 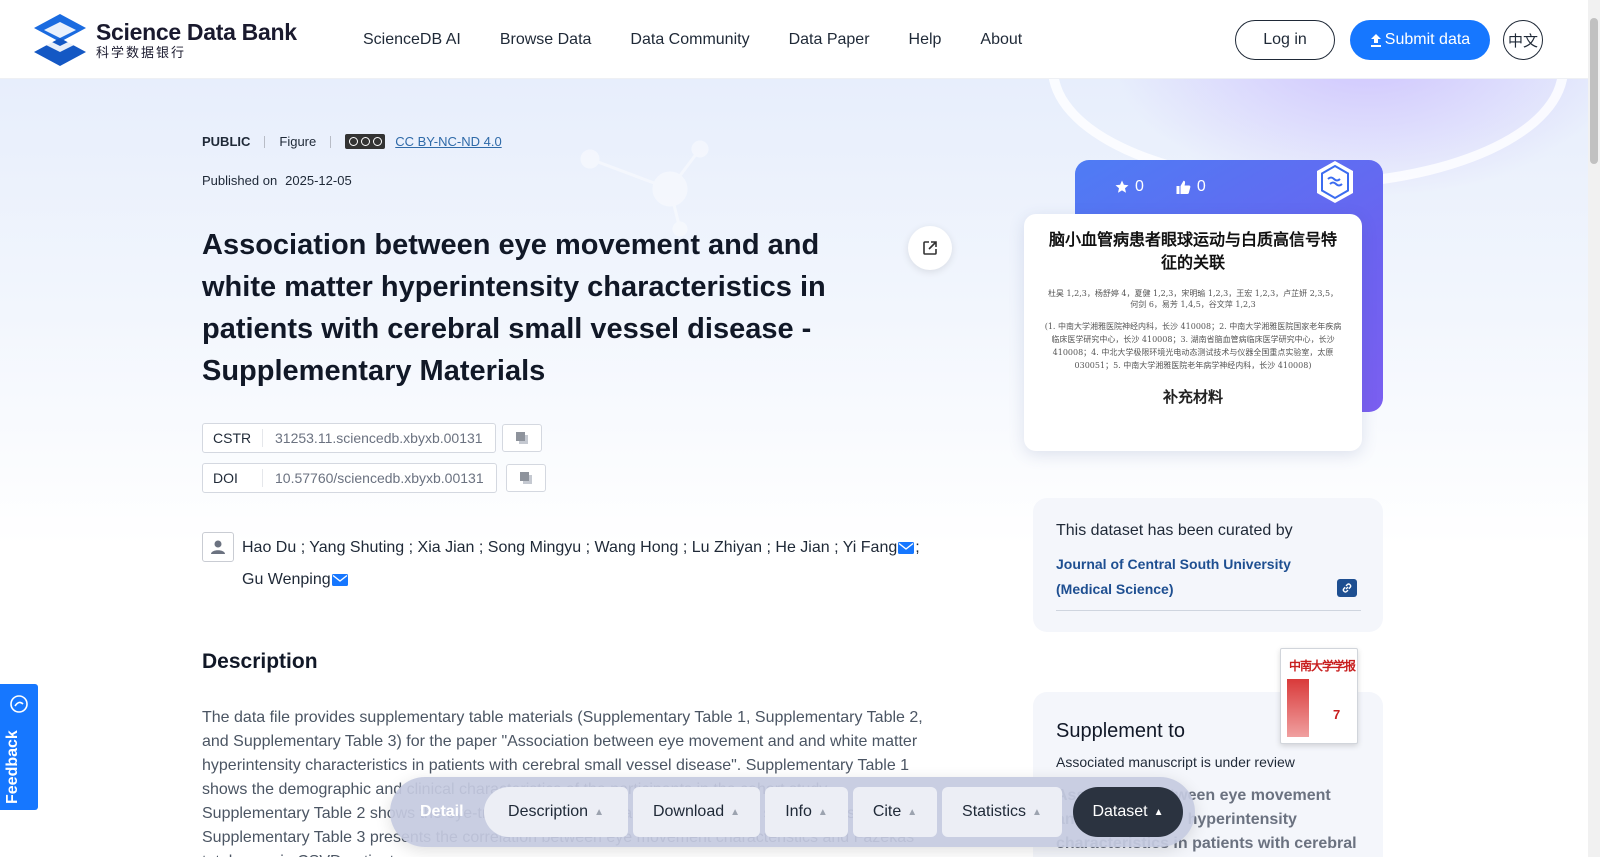 I want to click on copy-cstr-button, so click(x=522, y=438).